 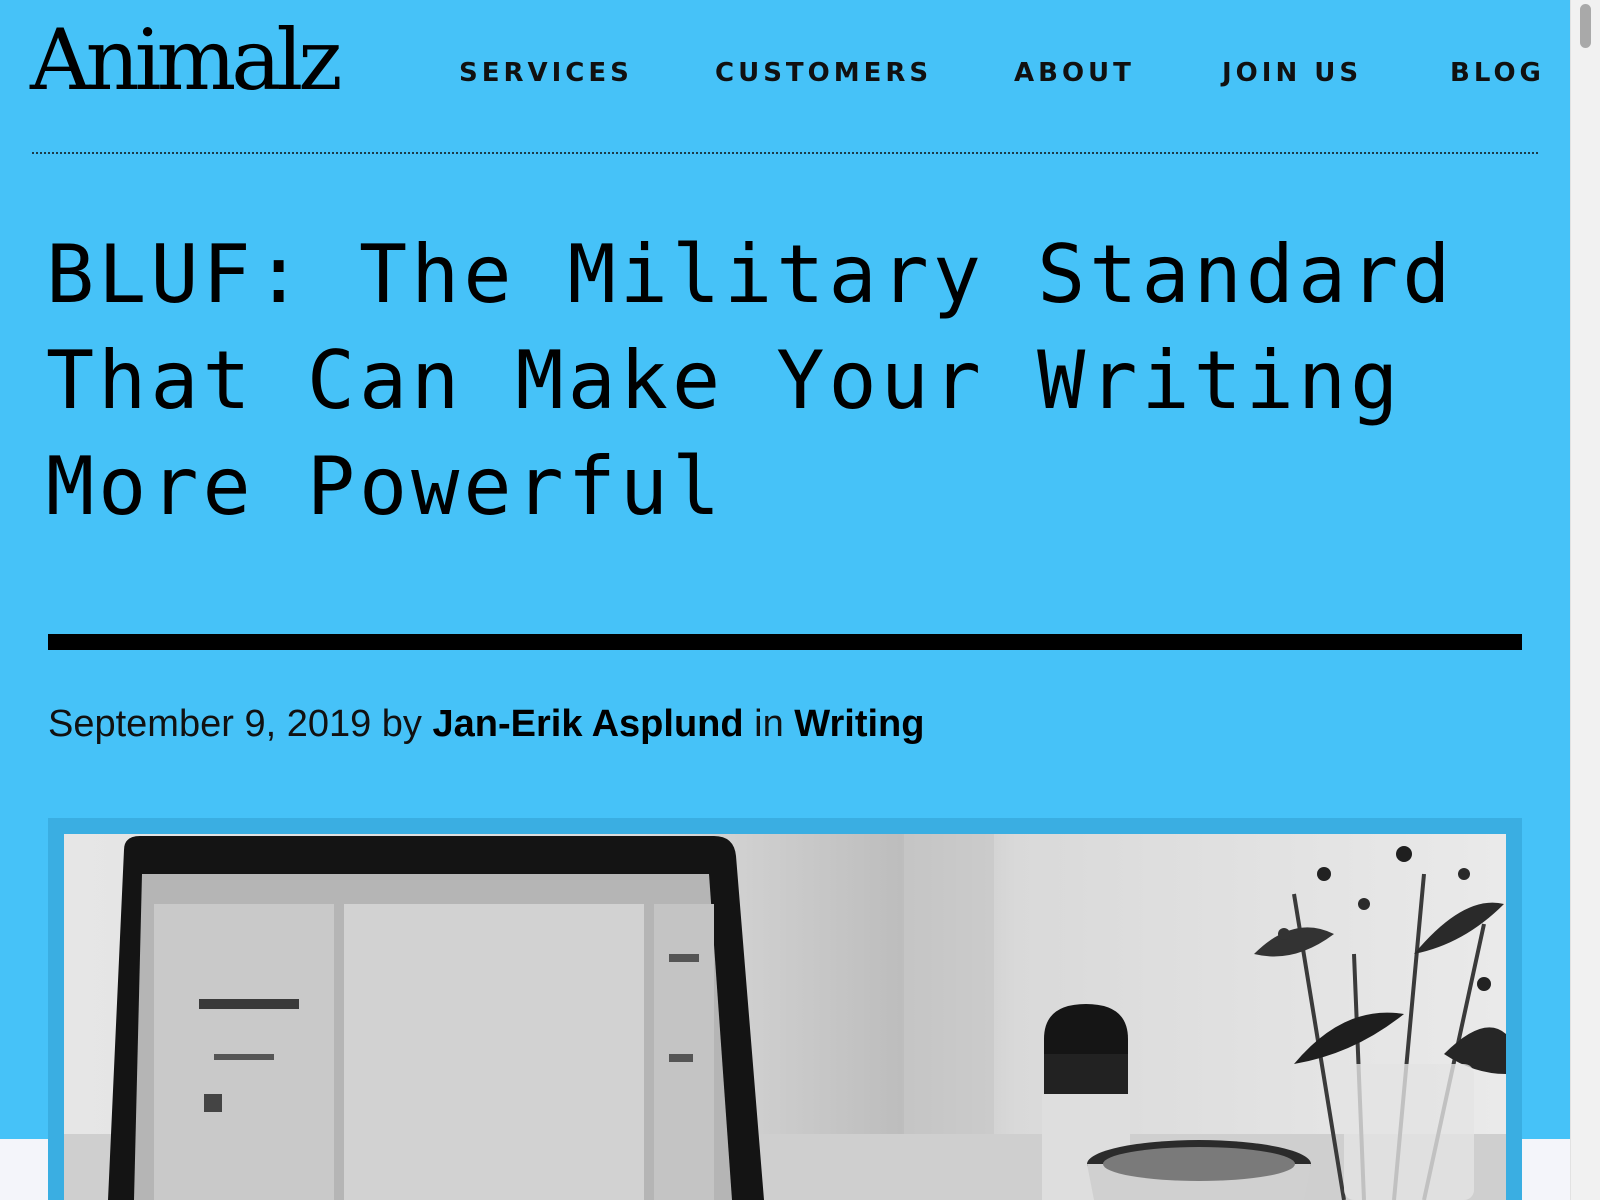 I want to click on main-nav: SERVICES CUSTOMERS ABOUT JOIN US BLOG, so click(x=785, y=73).